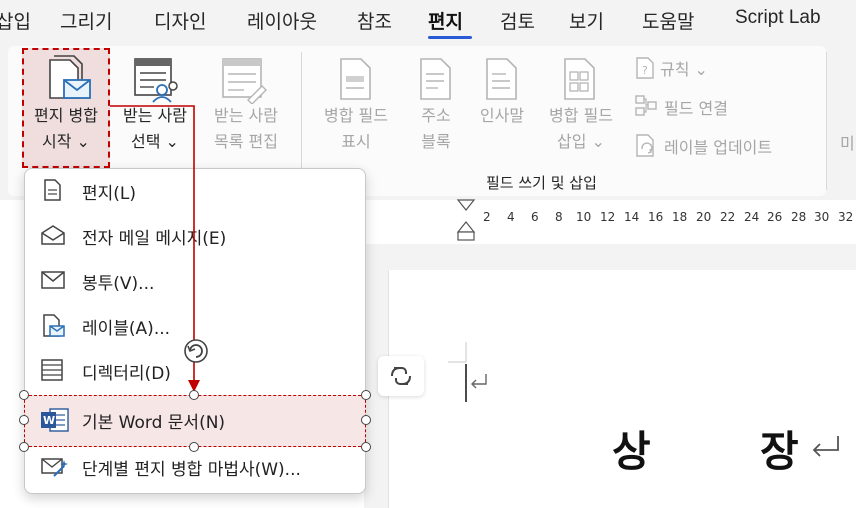 The image size is (856, 508). What do you see at coordinates (152, 244) in the screenshot?
I see `connector-line` at bounding box center [152, 244].